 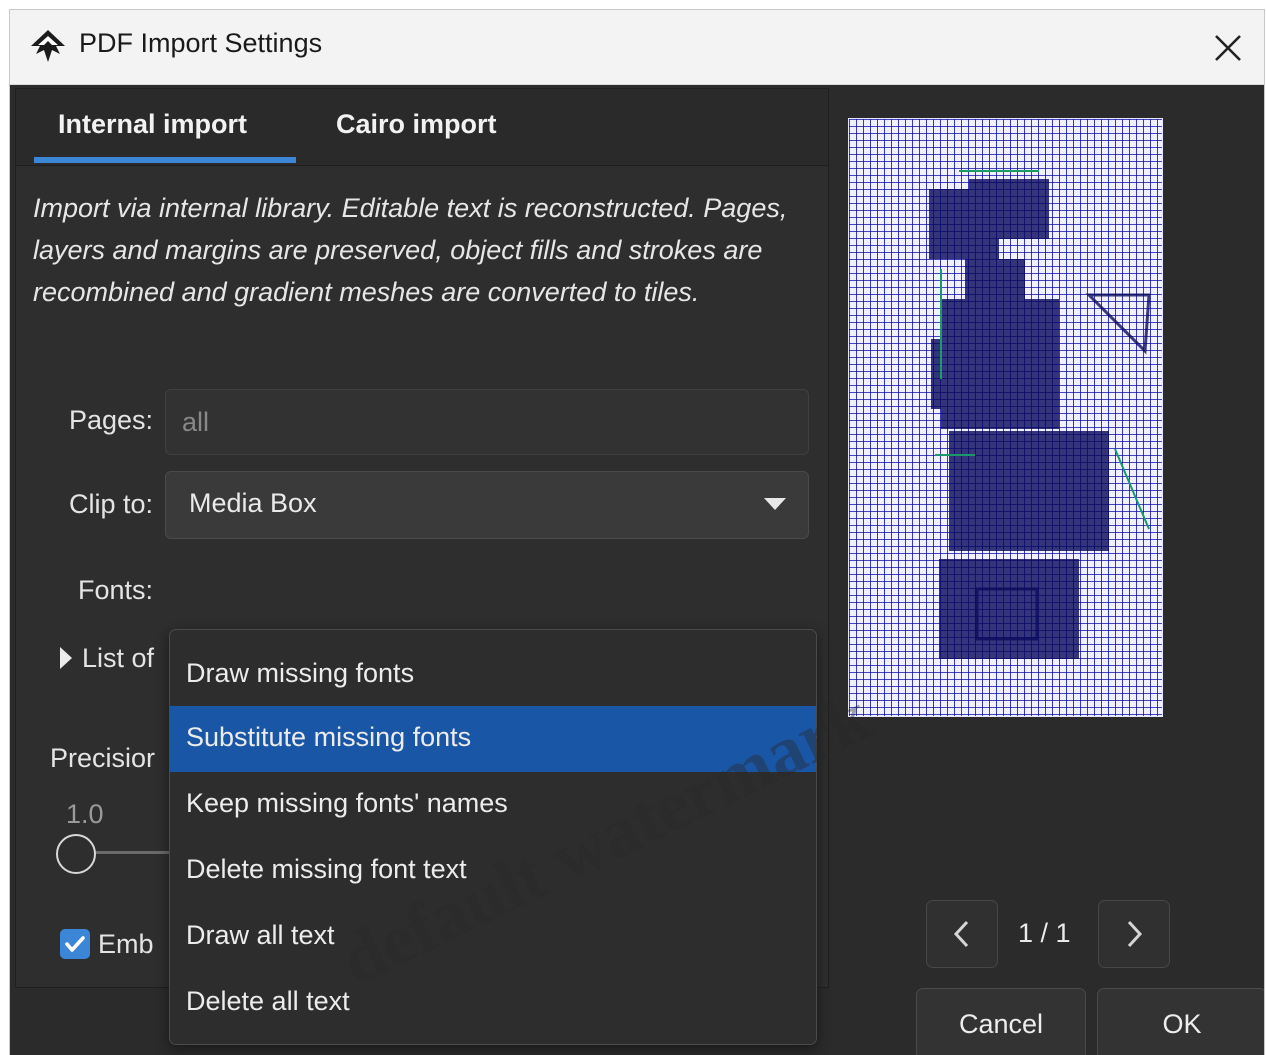 I want to click on next-page-button, so click(x=1134, y=934).